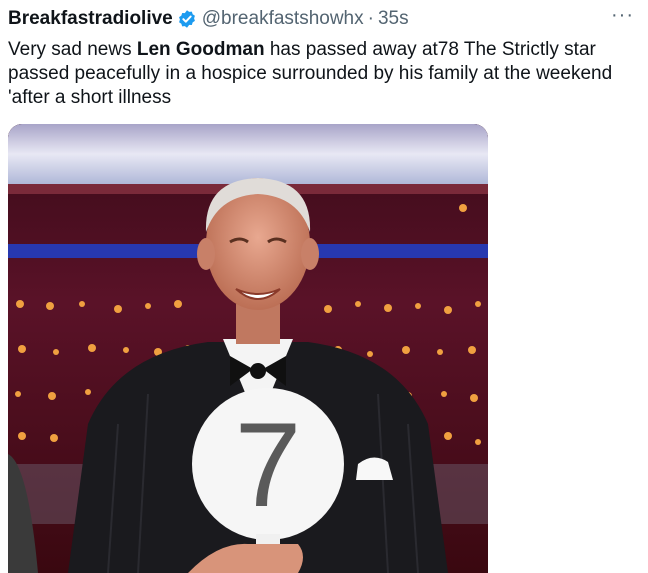  I want to click on scorecard-number: 7, so click(268, 465).